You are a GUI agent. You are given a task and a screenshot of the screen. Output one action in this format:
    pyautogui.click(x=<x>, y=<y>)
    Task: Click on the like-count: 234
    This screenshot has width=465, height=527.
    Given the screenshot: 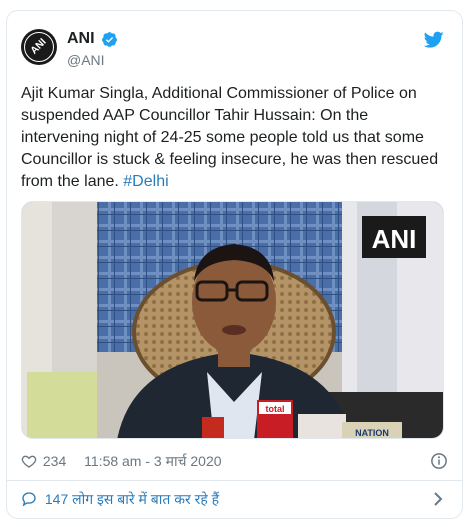 What is the action you would take?
    pyautogui.click(x=54, y=461)
    